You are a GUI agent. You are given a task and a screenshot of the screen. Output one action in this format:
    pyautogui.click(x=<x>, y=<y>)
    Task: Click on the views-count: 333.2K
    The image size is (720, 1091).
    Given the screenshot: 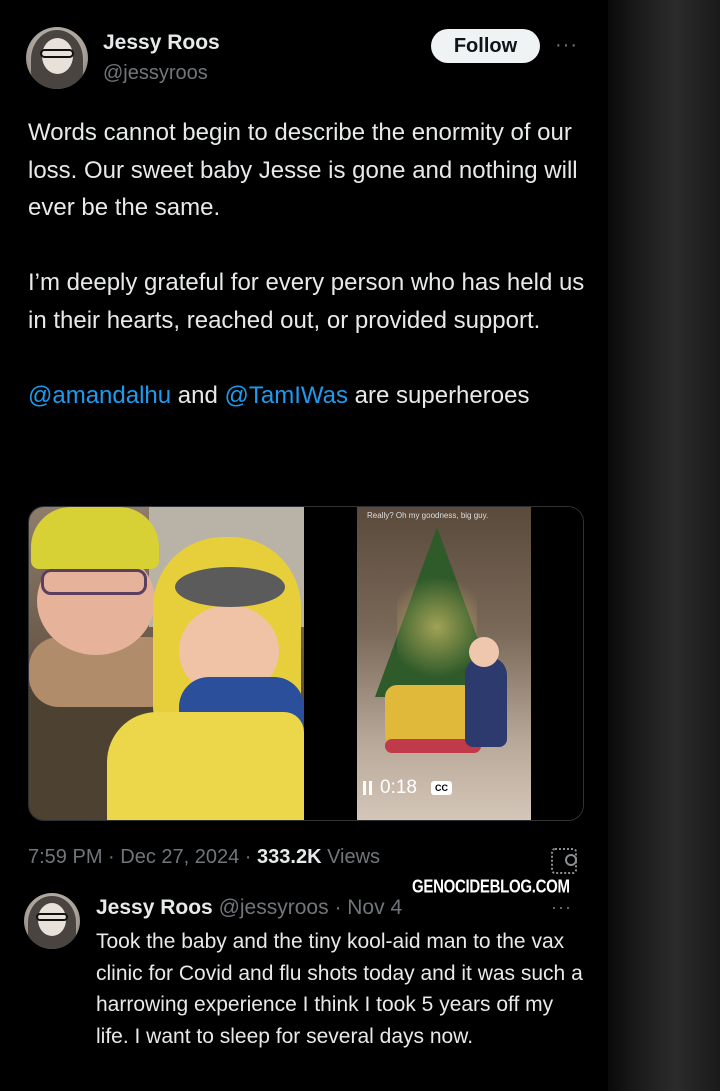 What is the action you would take?
    pyautogui.click(x=289, y=857)
    